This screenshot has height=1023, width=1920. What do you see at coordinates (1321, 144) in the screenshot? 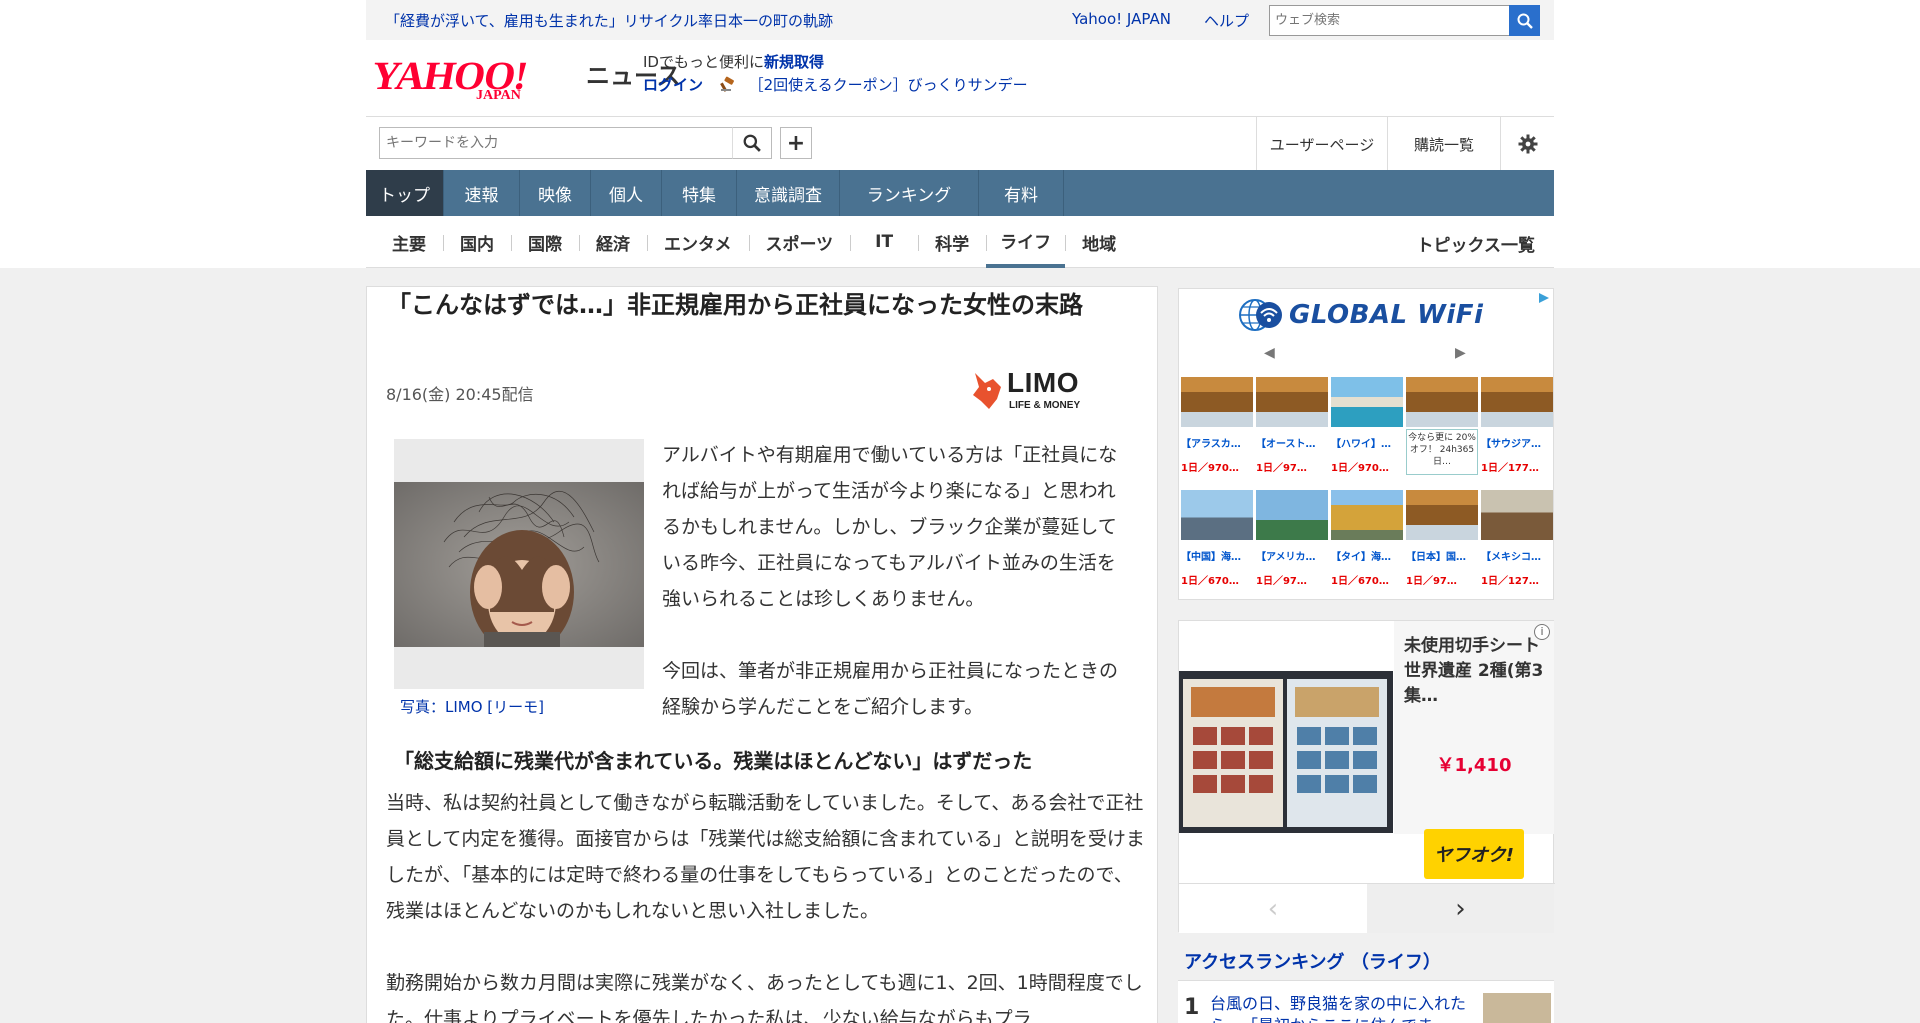
I see `user-page-link: ユーザーページ` at bounding box center [1321, 144].